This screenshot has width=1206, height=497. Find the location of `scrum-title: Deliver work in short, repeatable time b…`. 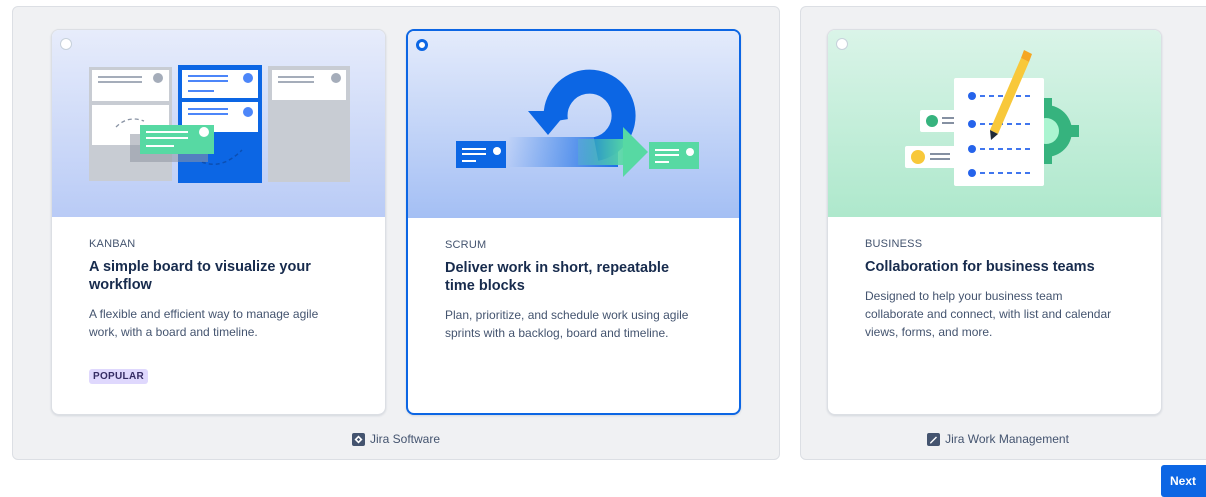

scrum-title: Deliver work in short, repeatable time b… is located at coordinates (557, 277).